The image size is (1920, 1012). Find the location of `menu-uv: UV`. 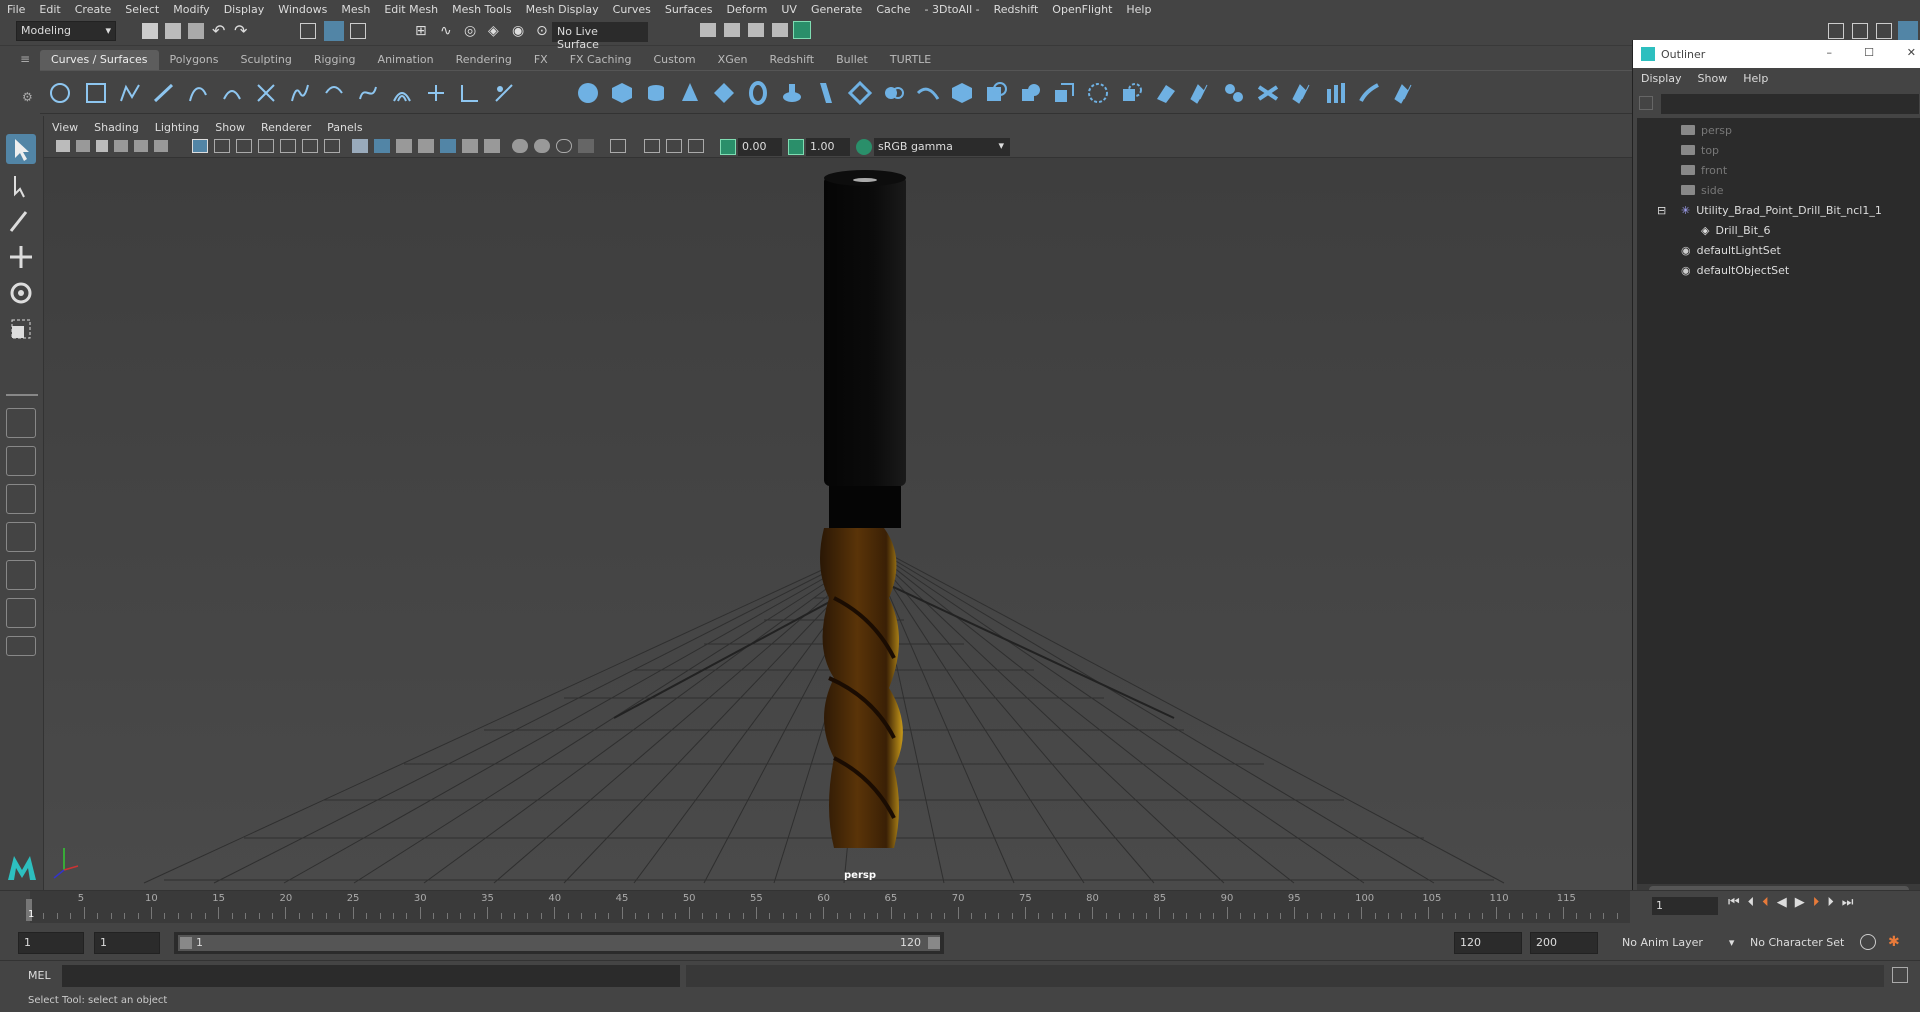

menu-uv: UV is located at coordinates (789, 9).